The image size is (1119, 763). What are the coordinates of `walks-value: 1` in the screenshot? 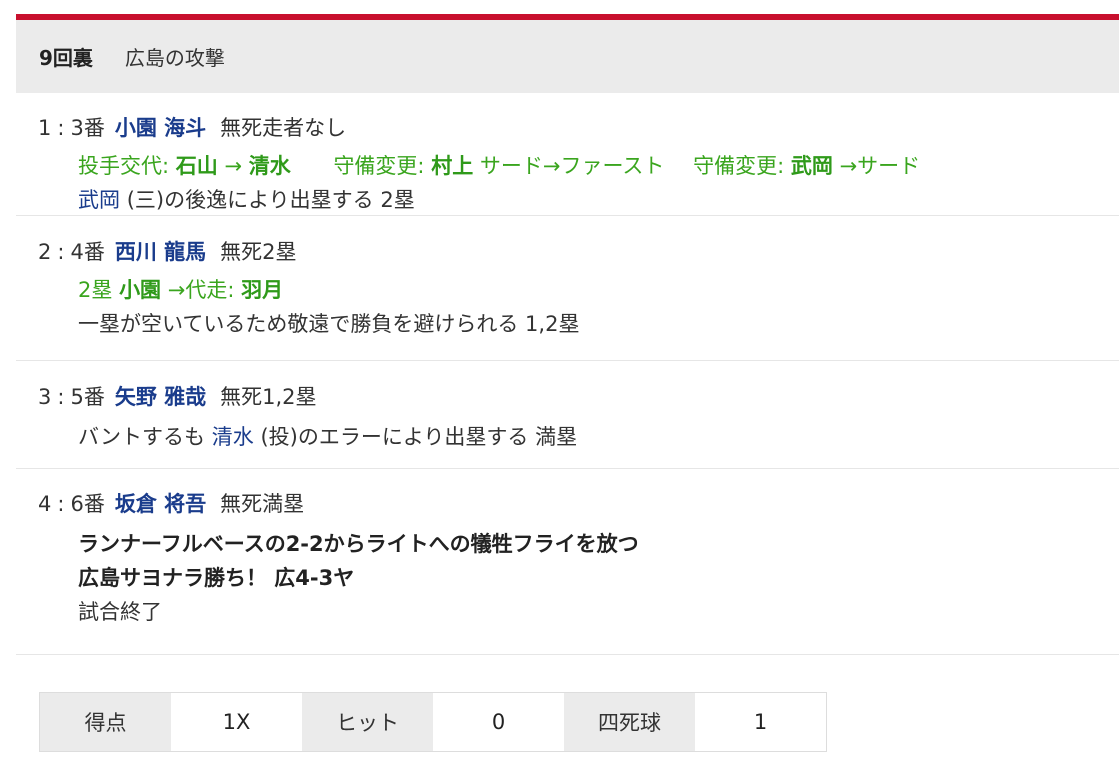 It's located at (760, 722).